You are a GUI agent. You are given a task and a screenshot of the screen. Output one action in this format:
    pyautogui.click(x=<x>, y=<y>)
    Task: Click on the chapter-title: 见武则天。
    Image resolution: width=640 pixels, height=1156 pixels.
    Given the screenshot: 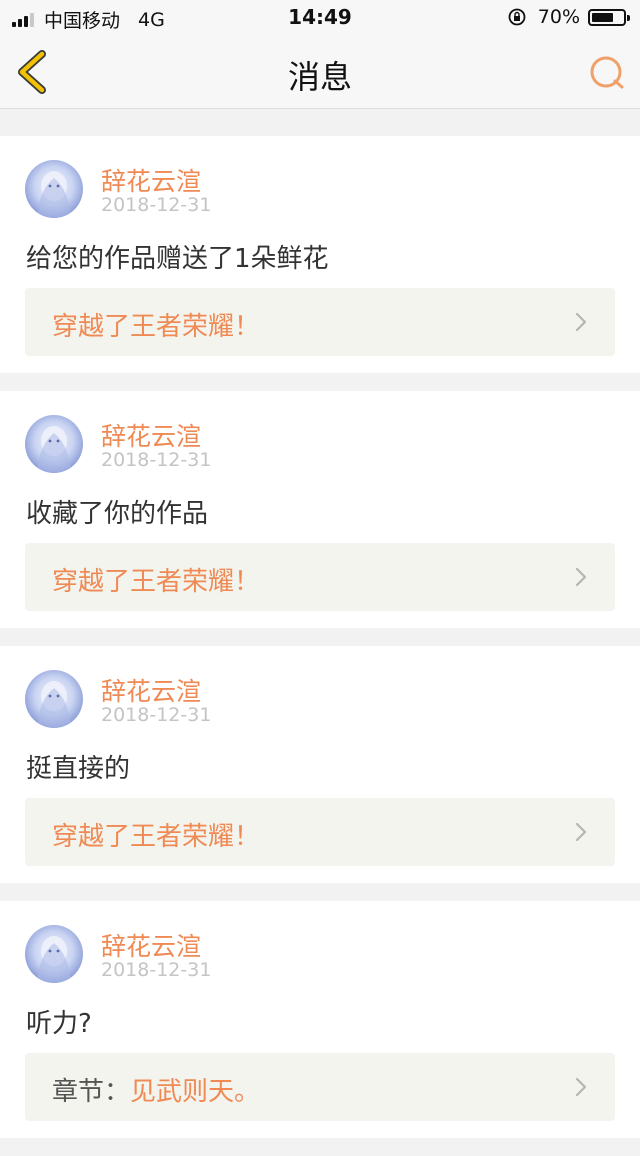 What is the action you would take?
    pyautogui.click(x=195, y=1092)
    